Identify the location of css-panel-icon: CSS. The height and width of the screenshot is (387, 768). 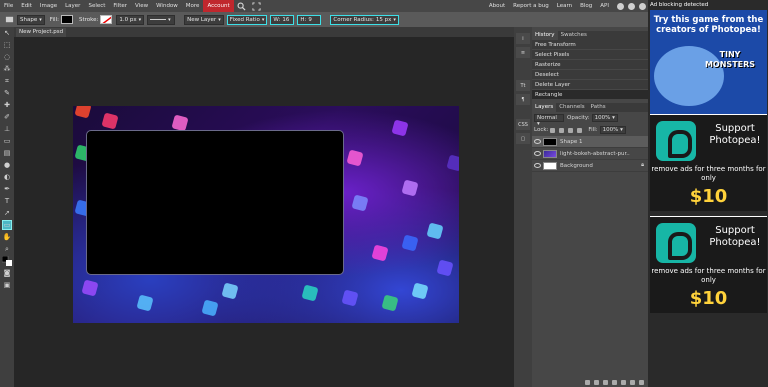
(523, 124).